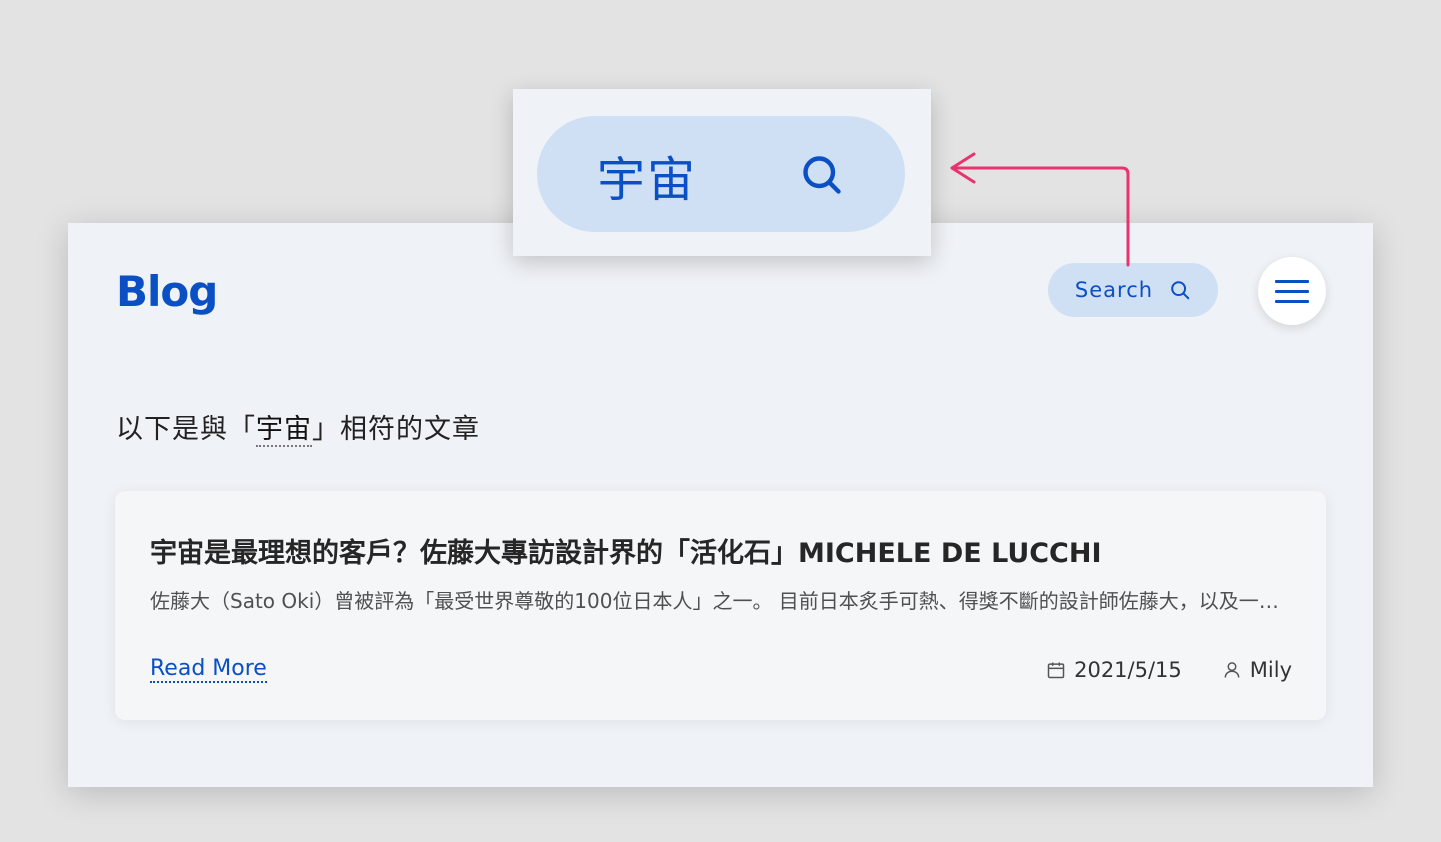 The image size is (1441, 842). I want to click on arrow-icon, so click(1040, 209).